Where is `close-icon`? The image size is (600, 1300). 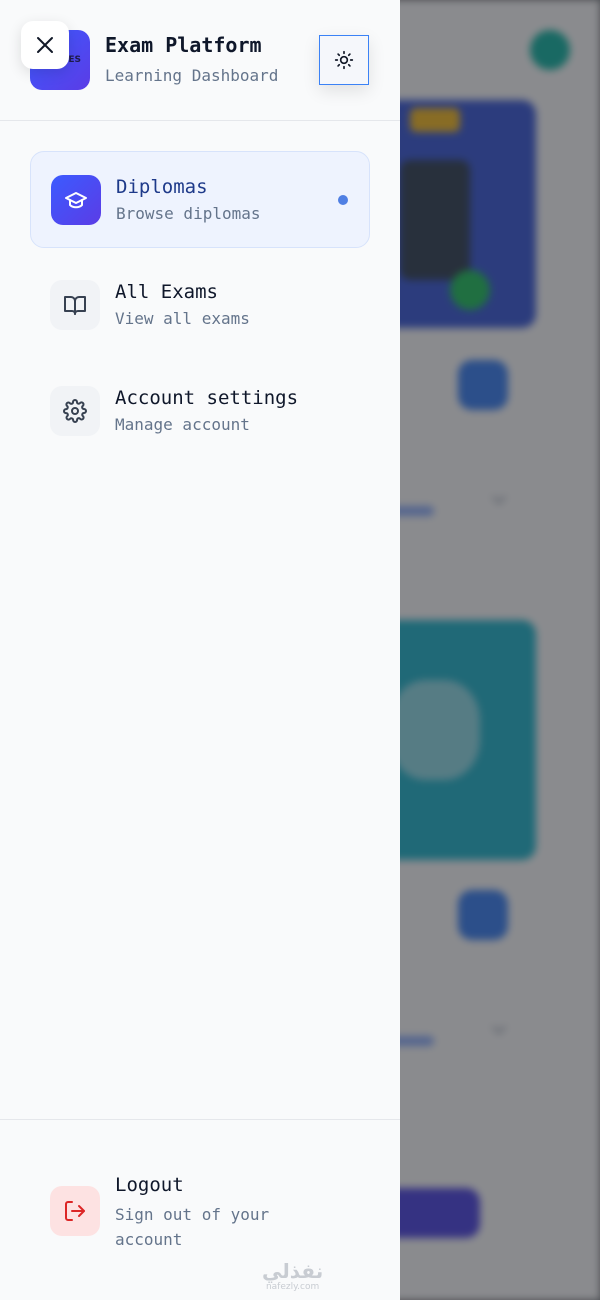 close-icon is located at coordinates (45, 45).